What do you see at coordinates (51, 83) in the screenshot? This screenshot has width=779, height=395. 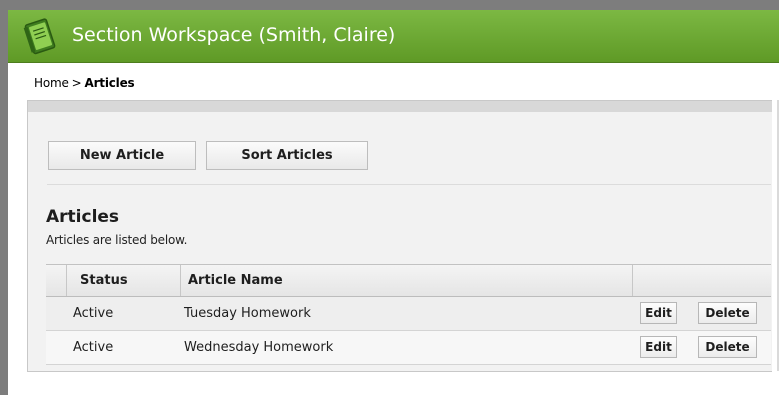 I see `breadcrumb-home-link: Home` at bounding box center [51, 83].